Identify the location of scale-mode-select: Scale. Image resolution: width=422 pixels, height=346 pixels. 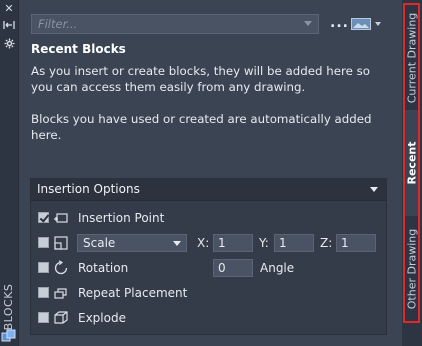
(132, 243).